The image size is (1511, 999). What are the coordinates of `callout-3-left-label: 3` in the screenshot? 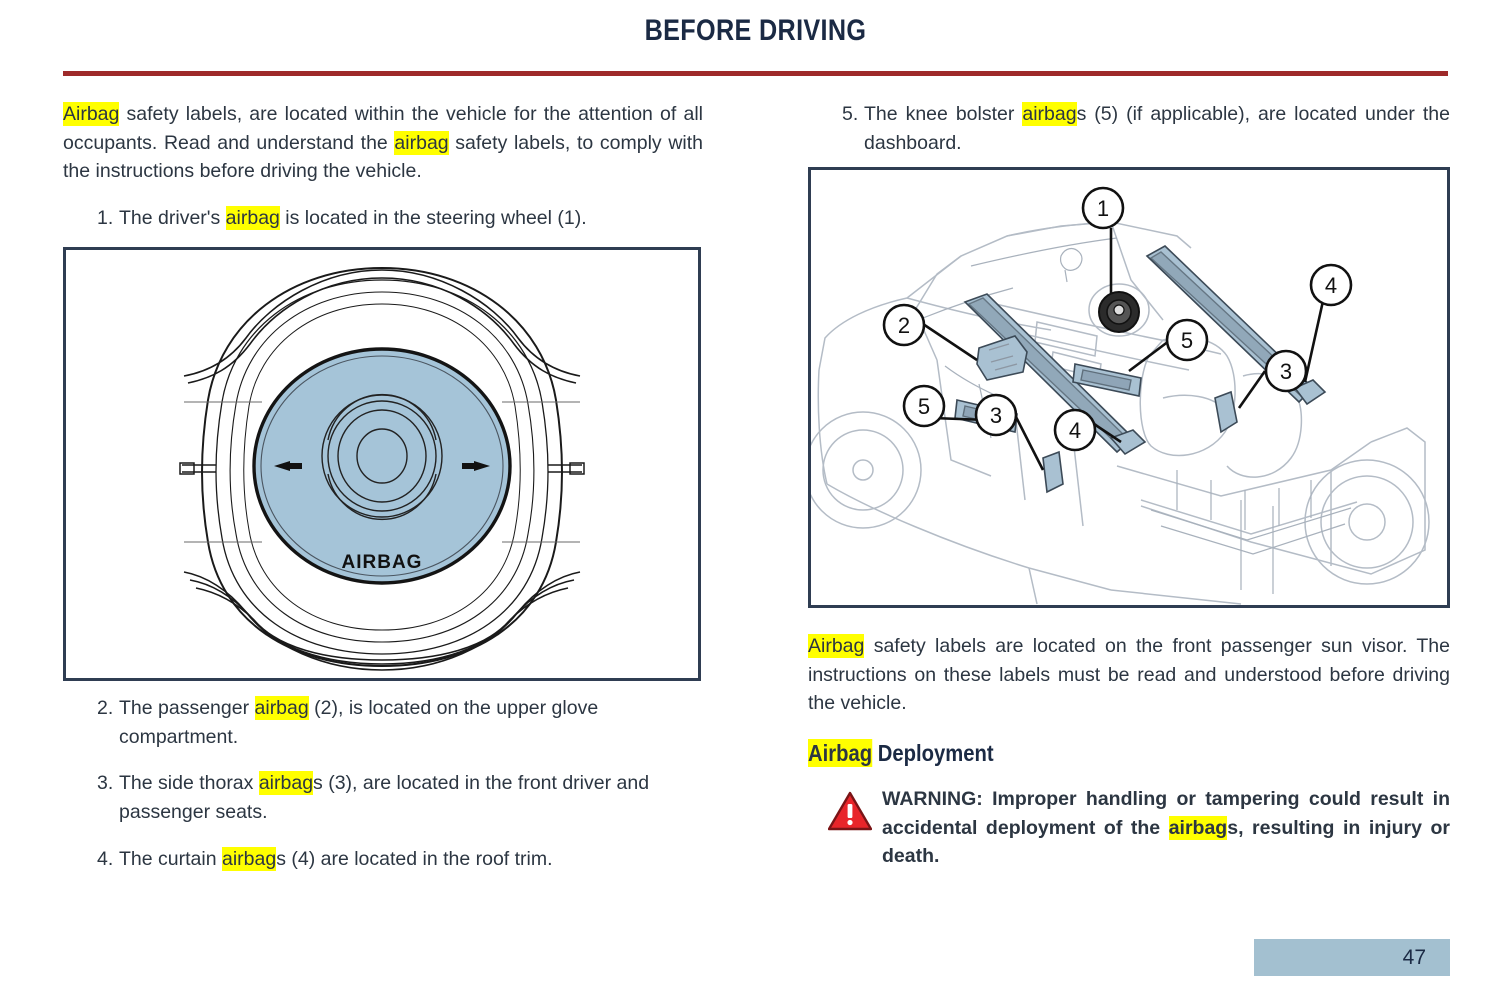 It's located at (996, 415).